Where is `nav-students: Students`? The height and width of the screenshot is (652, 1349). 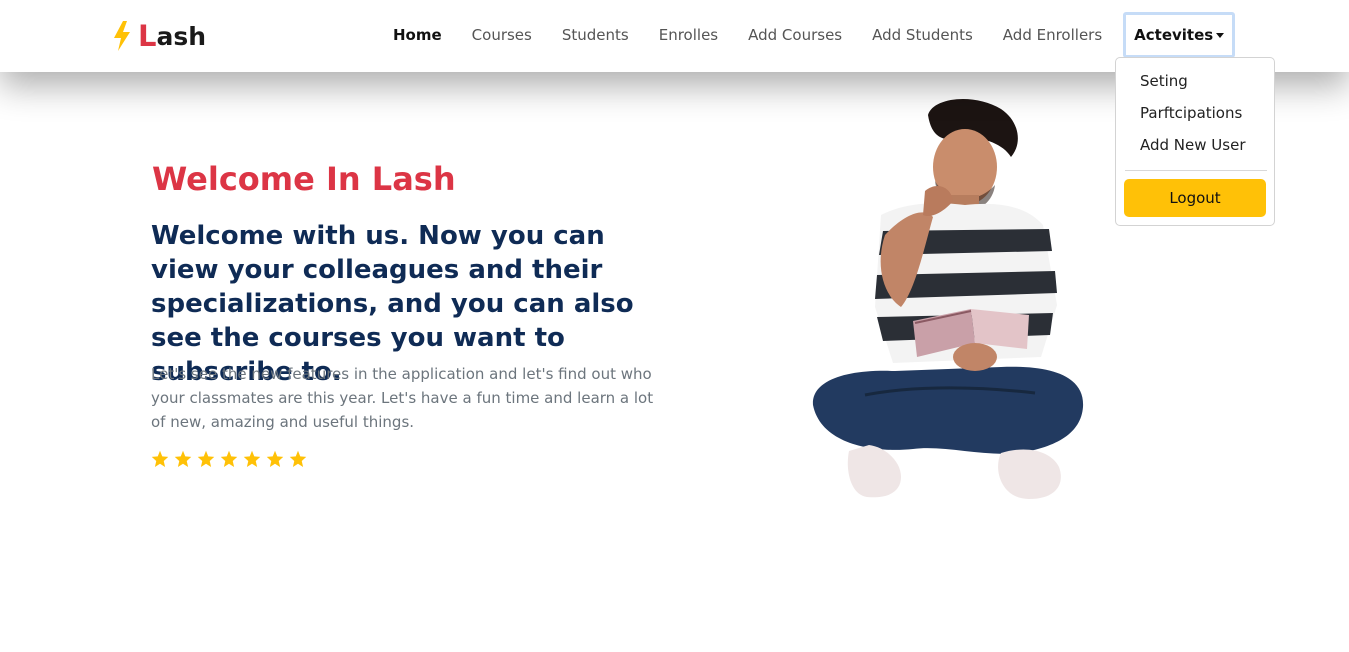
nav-students: Students is located at coordinates (595, 35).